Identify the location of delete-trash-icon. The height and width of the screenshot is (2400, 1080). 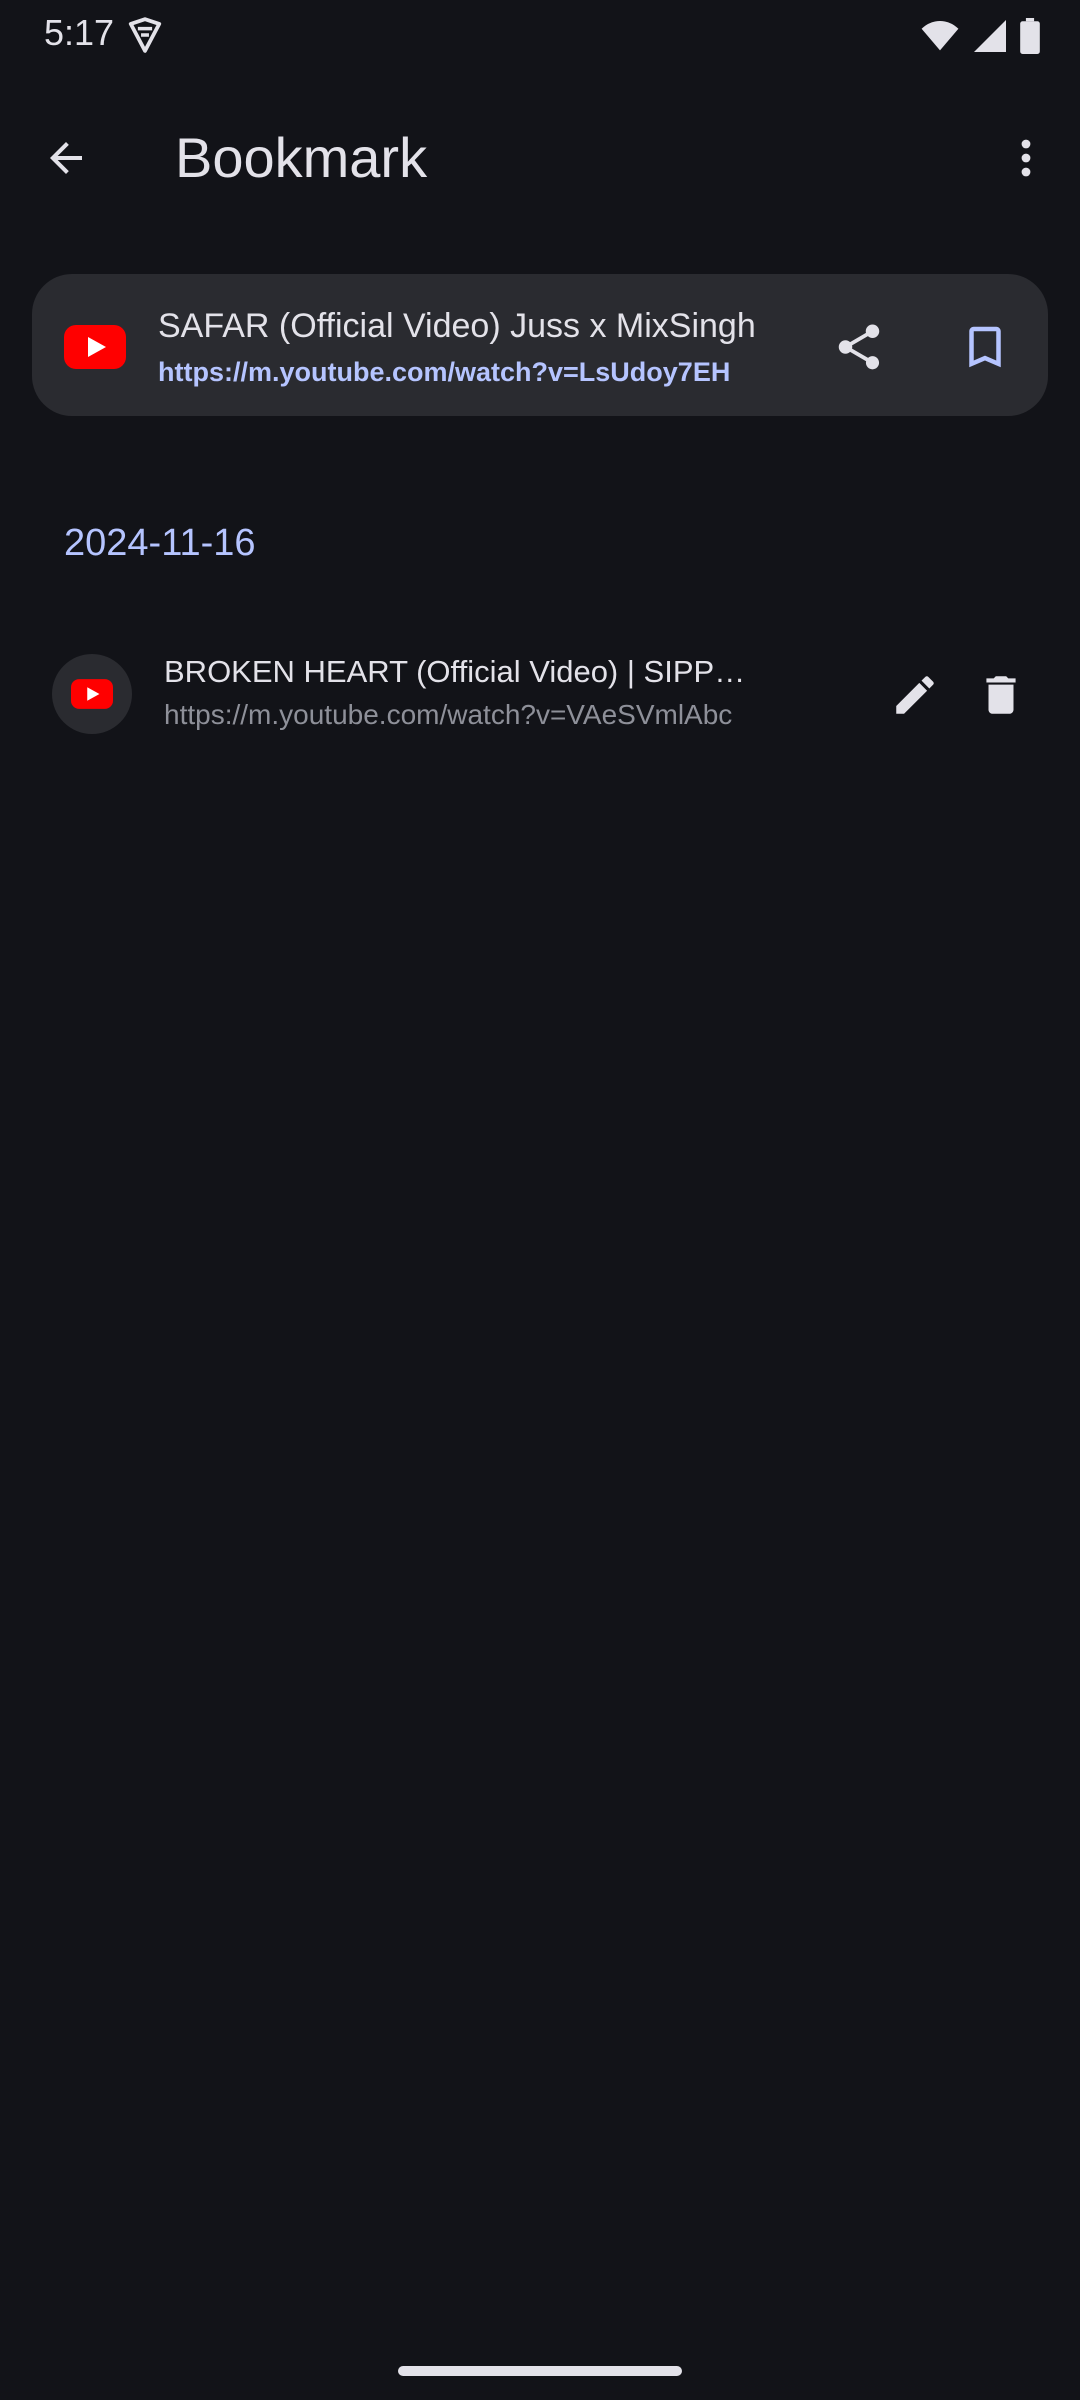
(1001, 695).